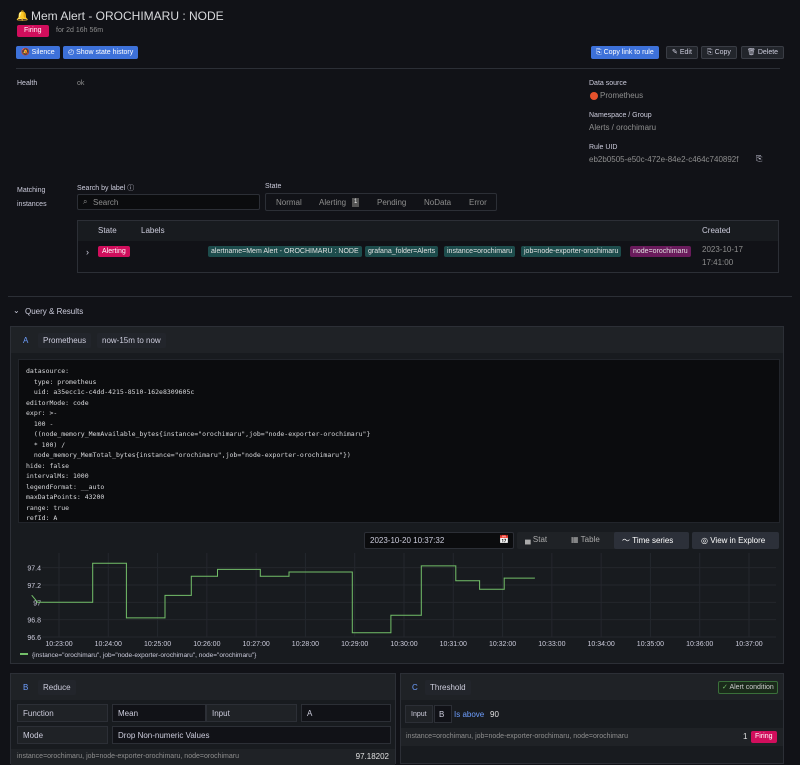  I want to click on y-tick-label: 97.2, so click(34, 586).